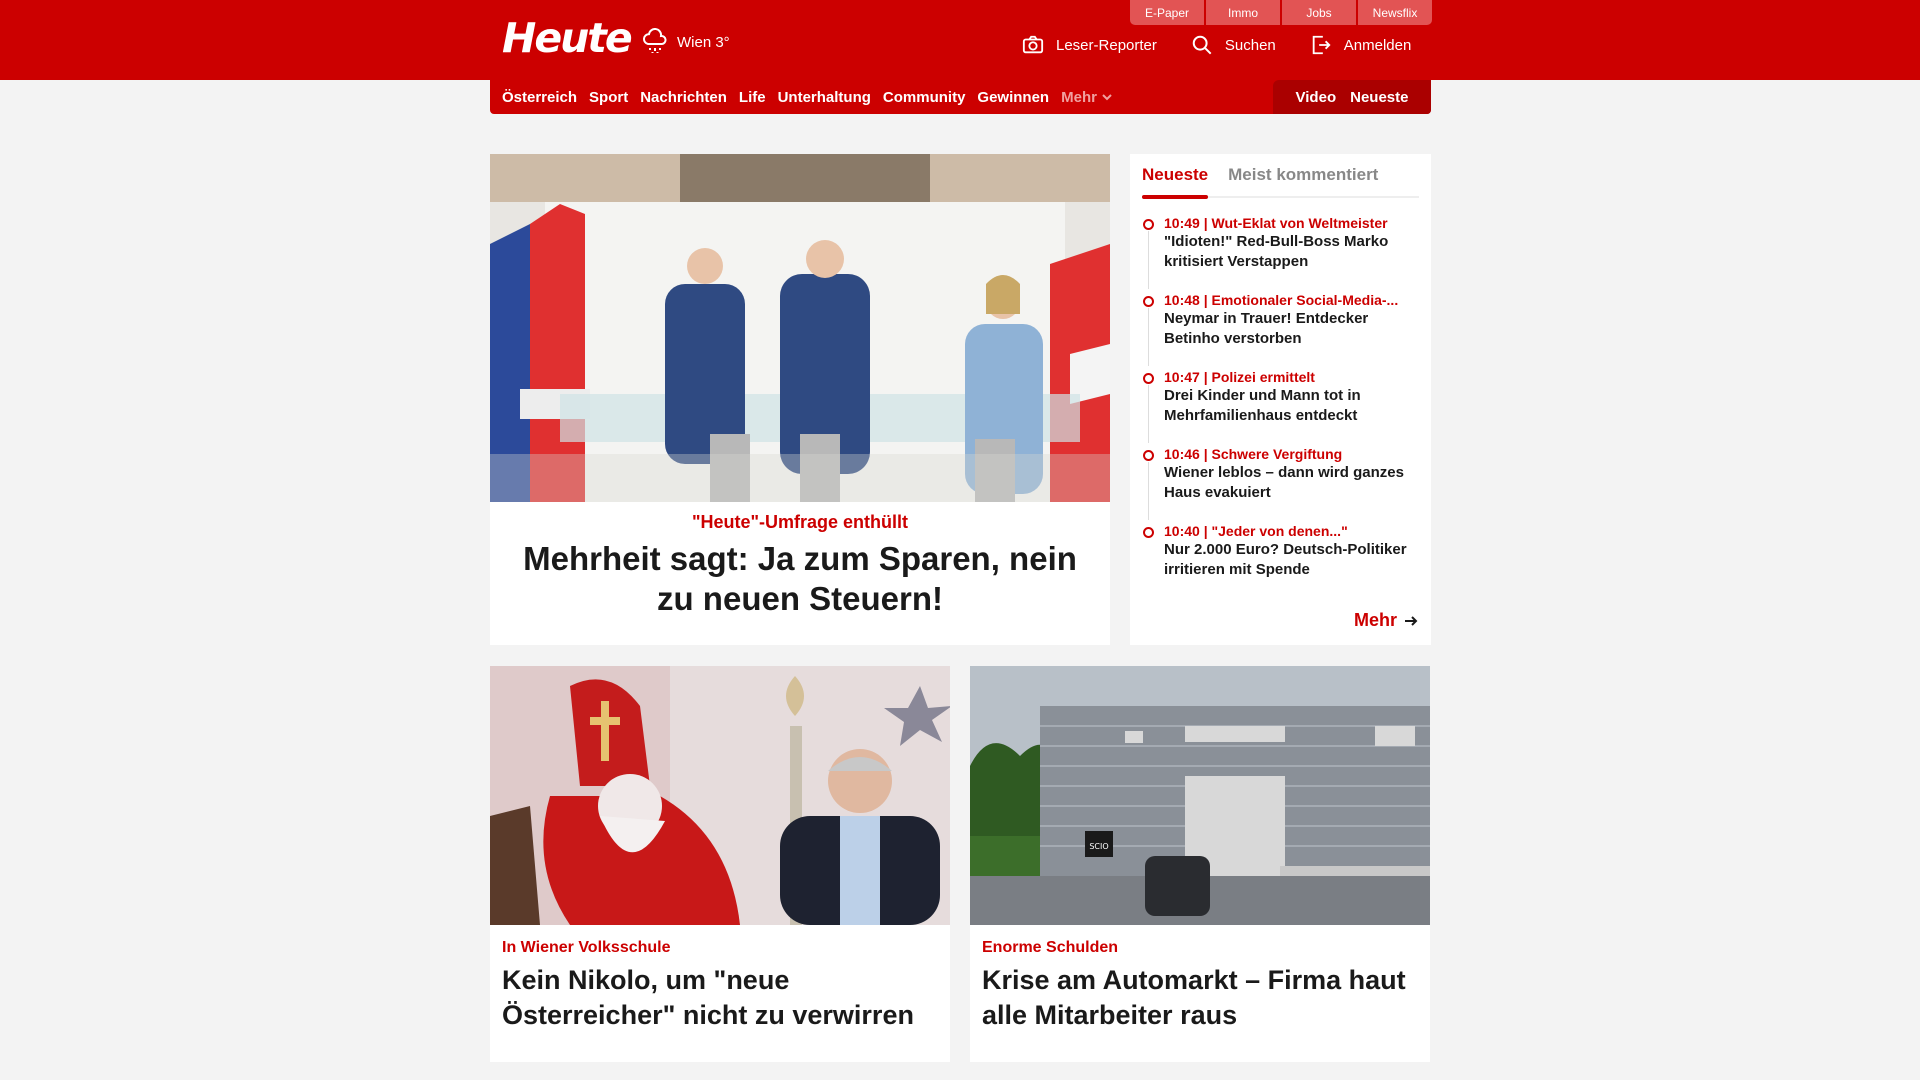 This screenshot has width=1920, height=1080. What do you see at coordinates (752, 97) in the screenshot?
I see `nav-item-life: Life` at bounding box center [752, 97].